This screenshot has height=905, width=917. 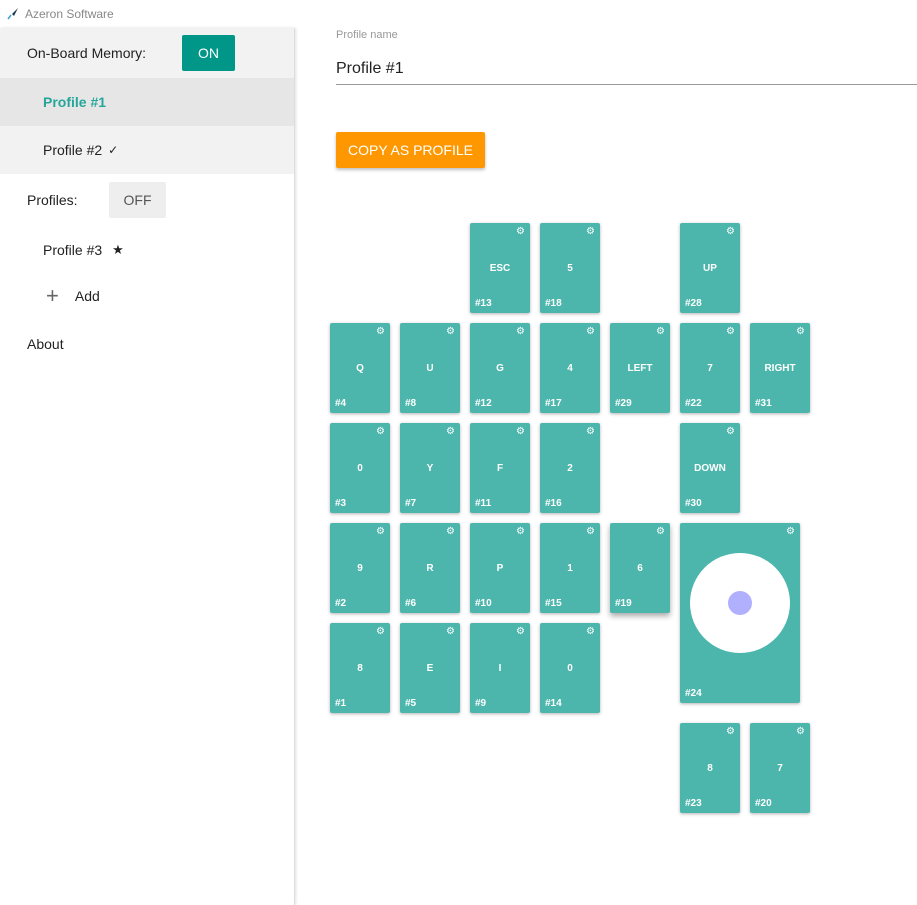 What do you see at coordinates (500, 668) in the screenshot?
I see `key-button: ⚙ I #9` at bounding box center [500, 668].